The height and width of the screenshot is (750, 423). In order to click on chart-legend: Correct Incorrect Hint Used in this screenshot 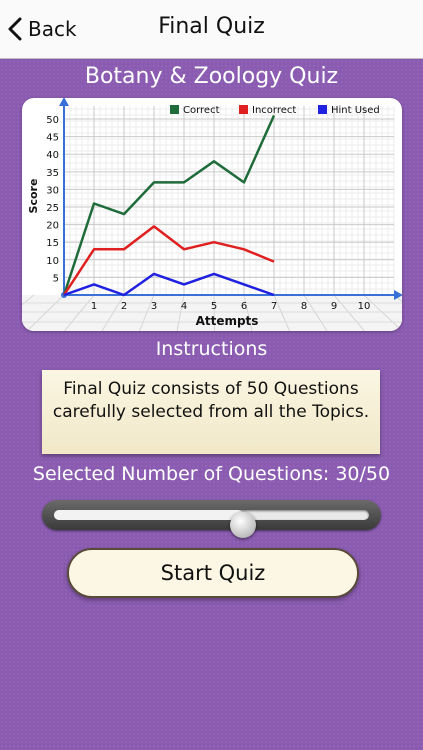, I will do `click(275, 110)`.